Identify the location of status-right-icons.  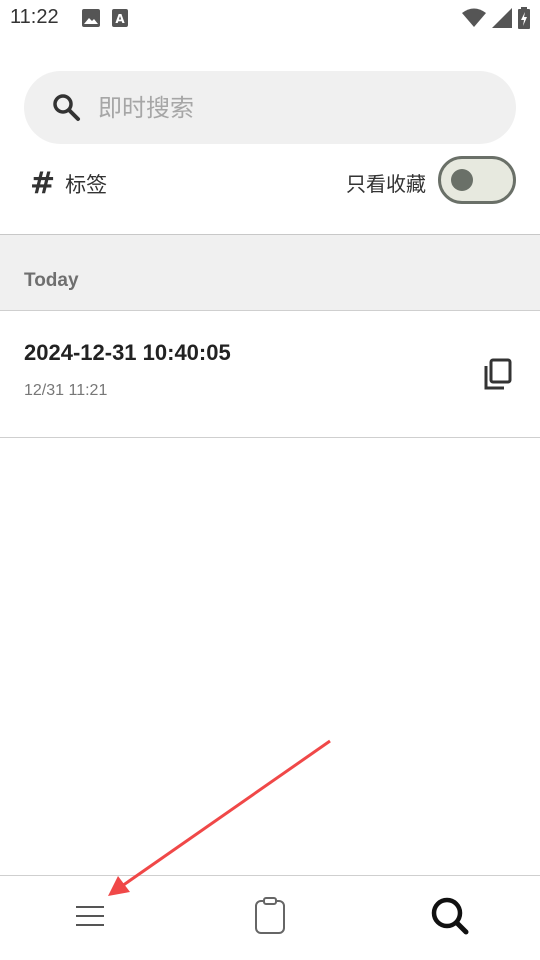
(496, 20).